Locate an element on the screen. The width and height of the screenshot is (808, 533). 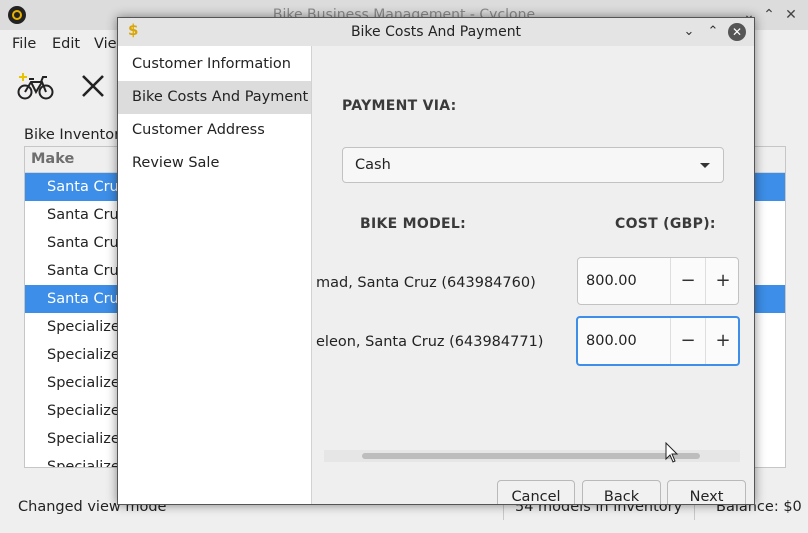
delete-x-icon is located at coordinates (93, 88).